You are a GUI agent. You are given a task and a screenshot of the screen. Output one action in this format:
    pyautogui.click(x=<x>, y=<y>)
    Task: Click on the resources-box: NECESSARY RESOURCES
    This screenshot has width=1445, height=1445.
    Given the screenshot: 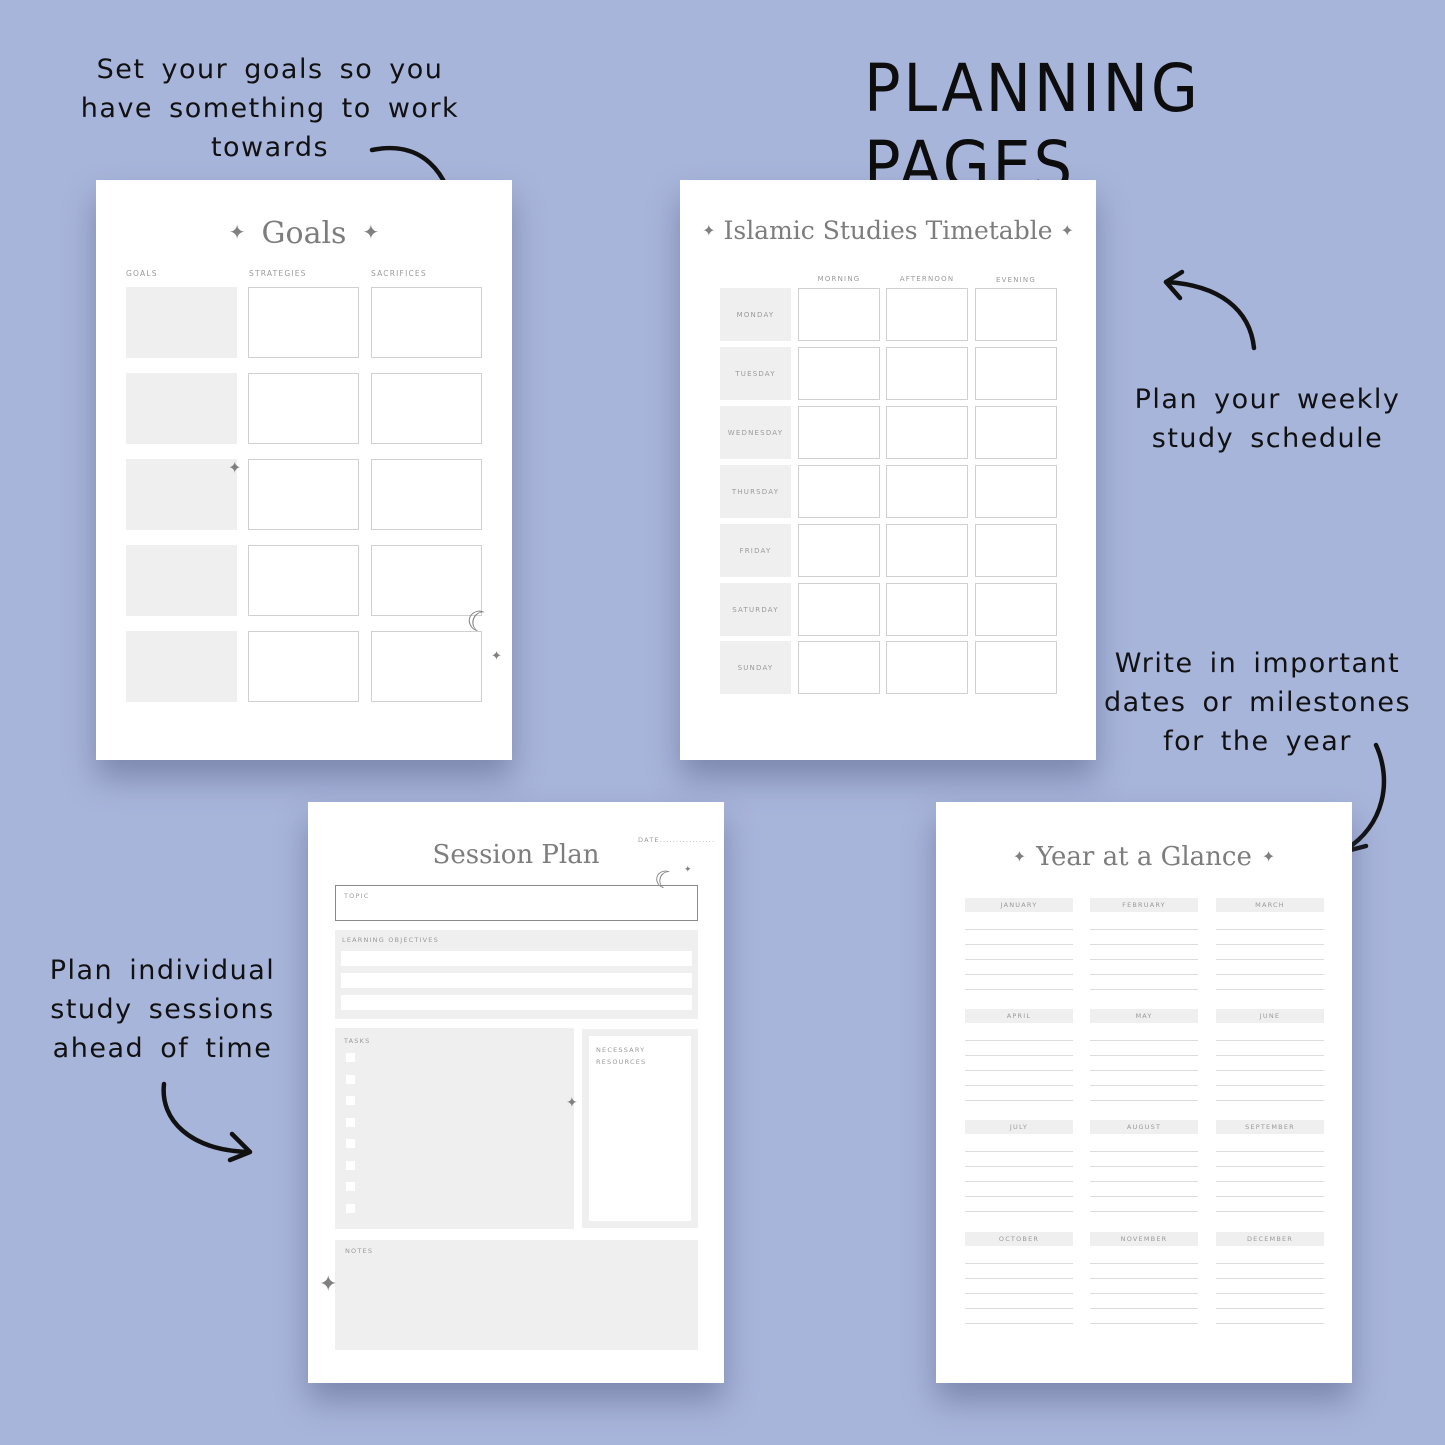 What is the action you would take?
    pyautogui.click(x=640, y=1128)
    